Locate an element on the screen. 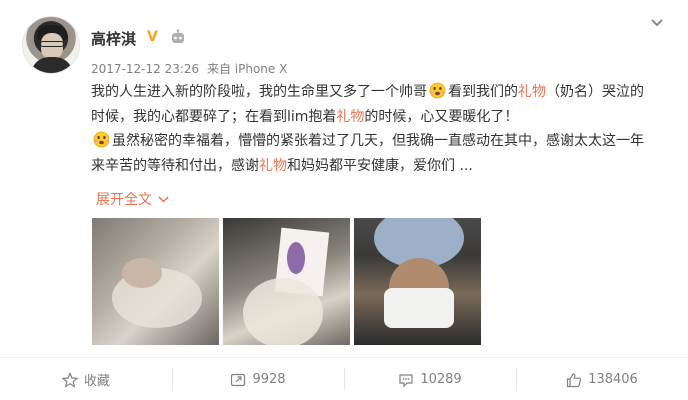 The width and height of the screenshot is (688, 400). text-part: 看到我们的 is located at coordinates (483, 92).